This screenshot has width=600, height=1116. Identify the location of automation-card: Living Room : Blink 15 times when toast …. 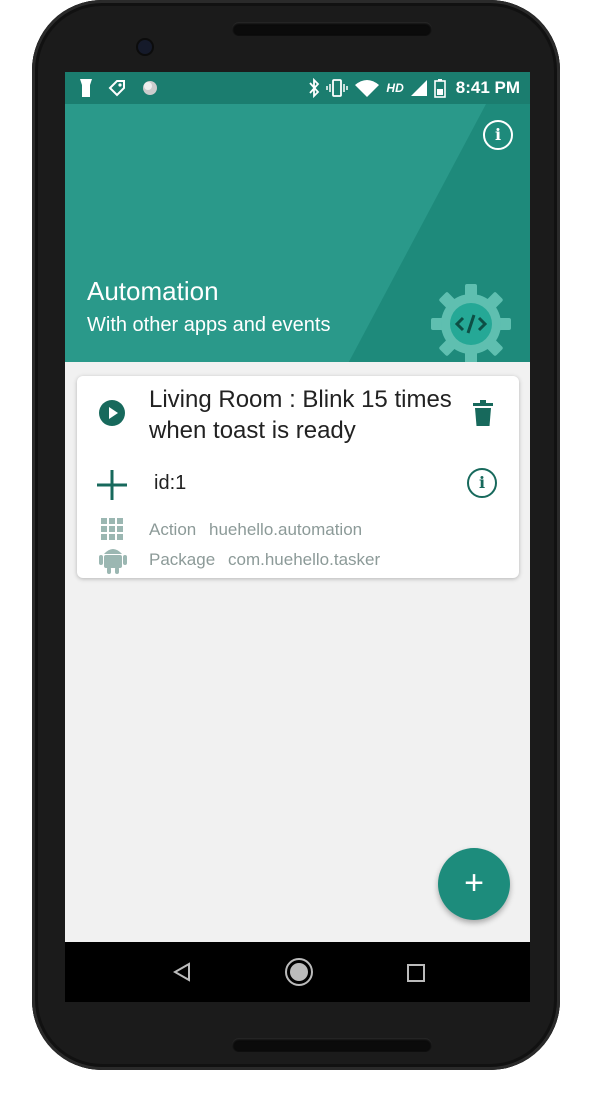
(298, 477).